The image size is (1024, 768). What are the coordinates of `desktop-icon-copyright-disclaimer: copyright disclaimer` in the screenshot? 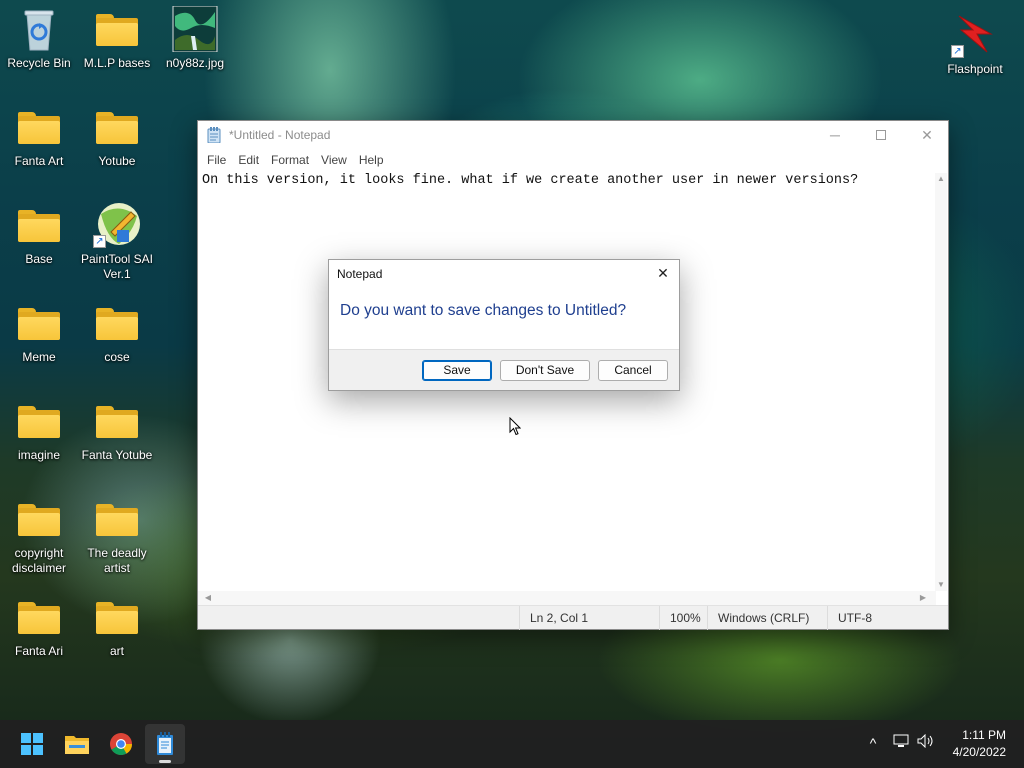 It's located at (39, 536).